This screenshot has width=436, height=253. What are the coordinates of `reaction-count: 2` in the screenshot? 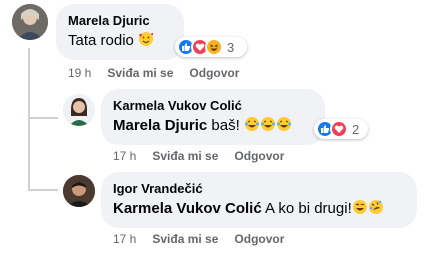 It's located at (356, 129).